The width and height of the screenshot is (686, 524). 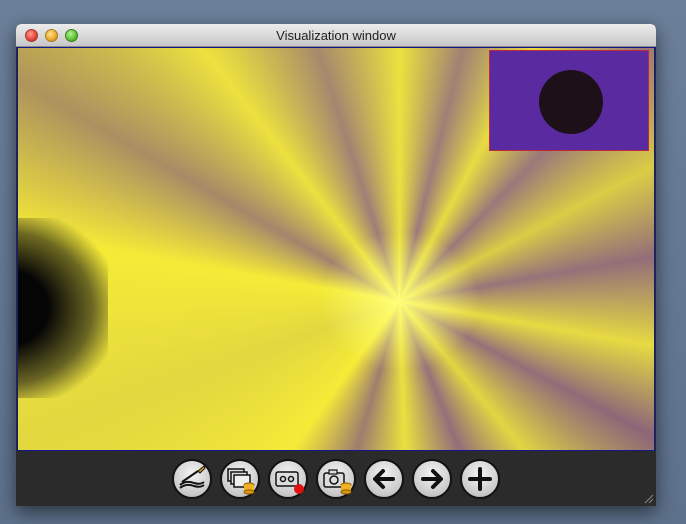 I want to click on overview-inset, so click(x=569, y=100).